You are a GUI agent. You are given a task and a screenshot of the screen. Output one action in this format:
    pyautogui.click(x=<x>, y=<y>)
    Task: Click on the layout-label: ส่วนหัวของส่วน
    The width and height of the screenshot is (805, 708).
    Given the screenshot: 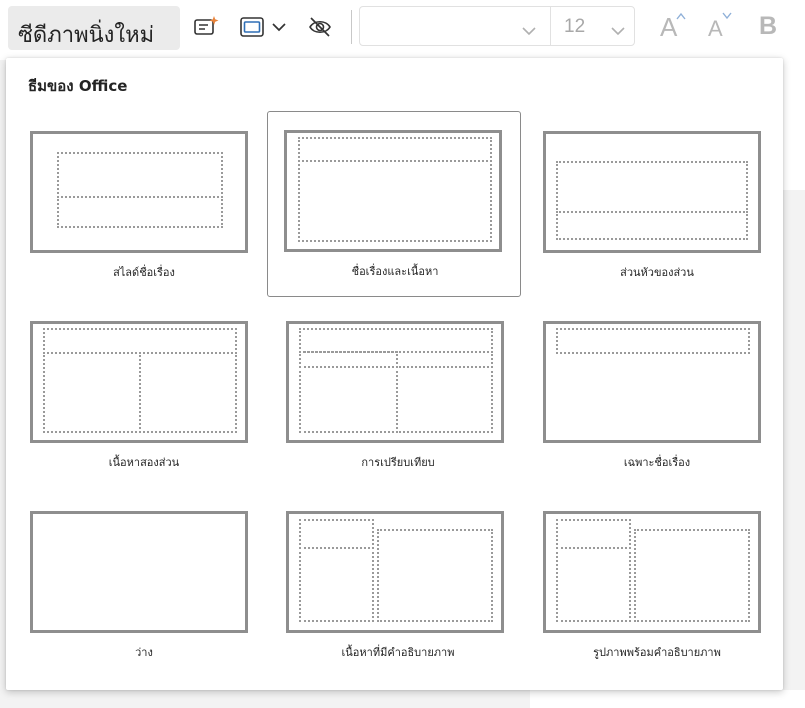 What is the action you would take?
    pyautogui.click(x=657, y=272)
    